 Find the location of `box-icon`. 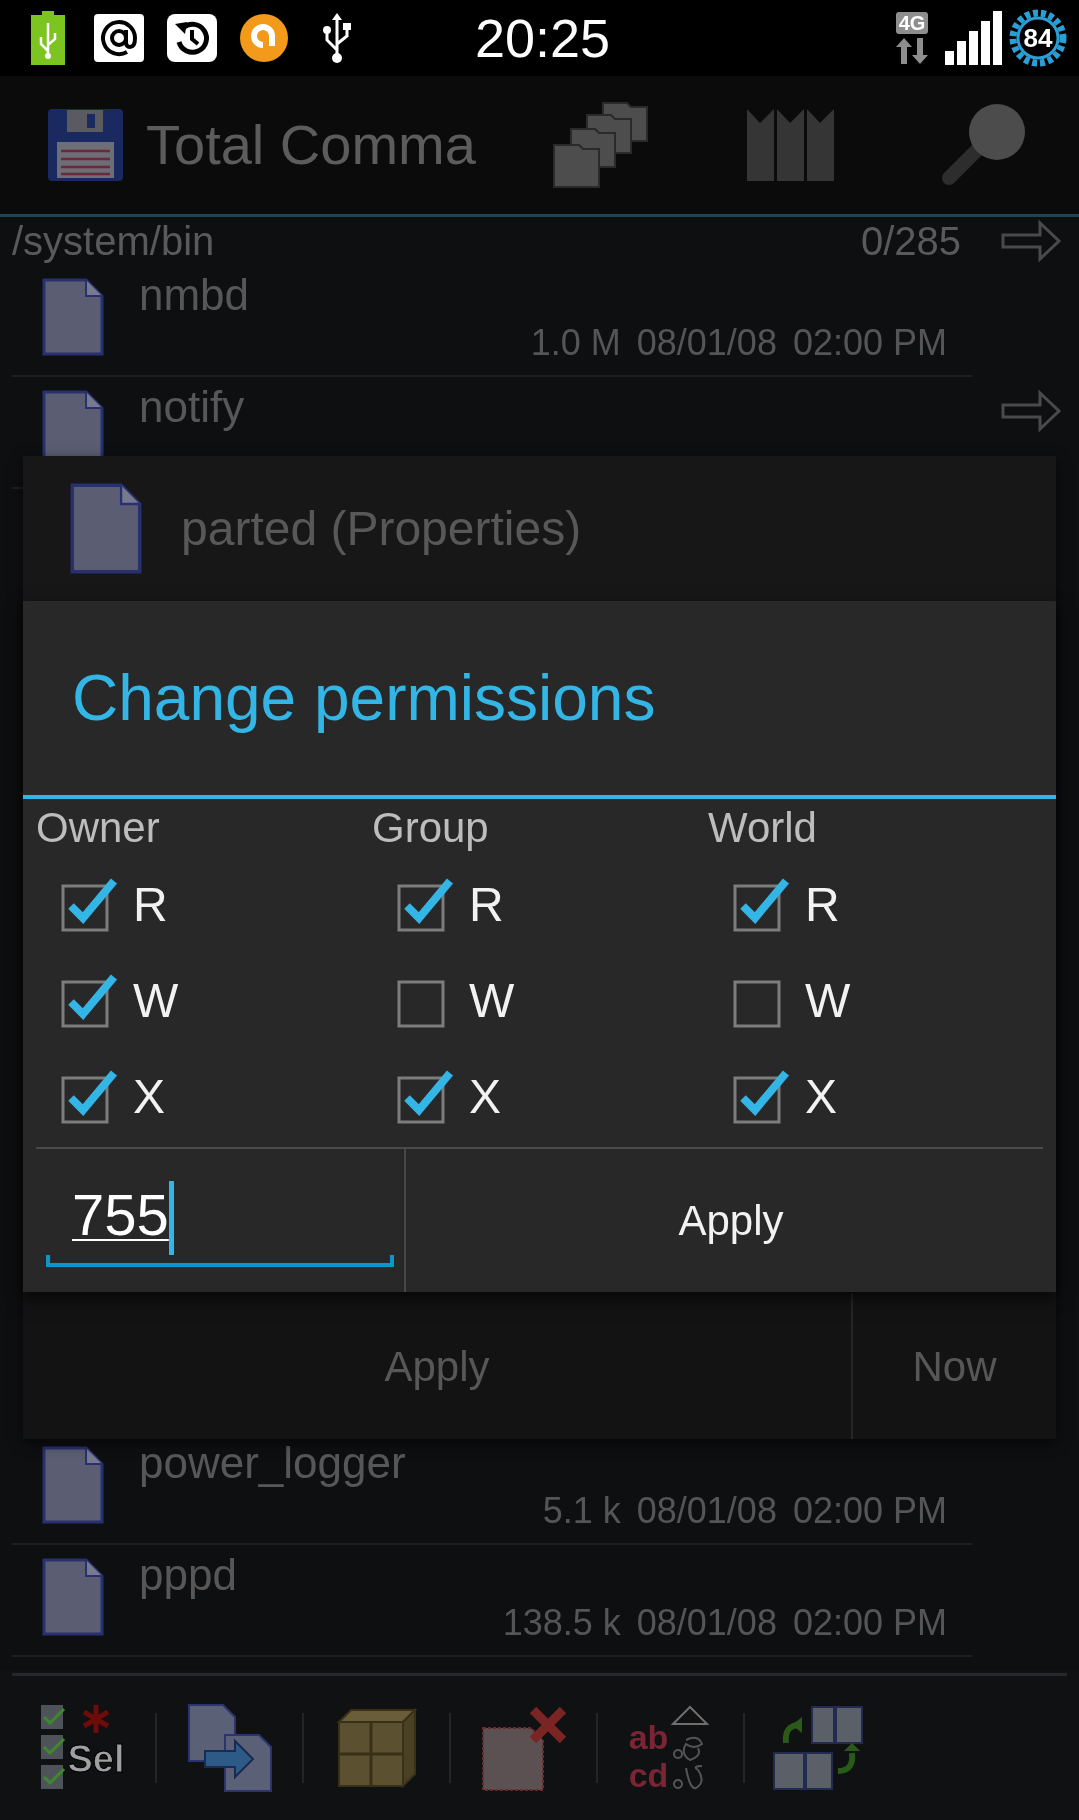

box-icon is located at coordinates (376, 1748).